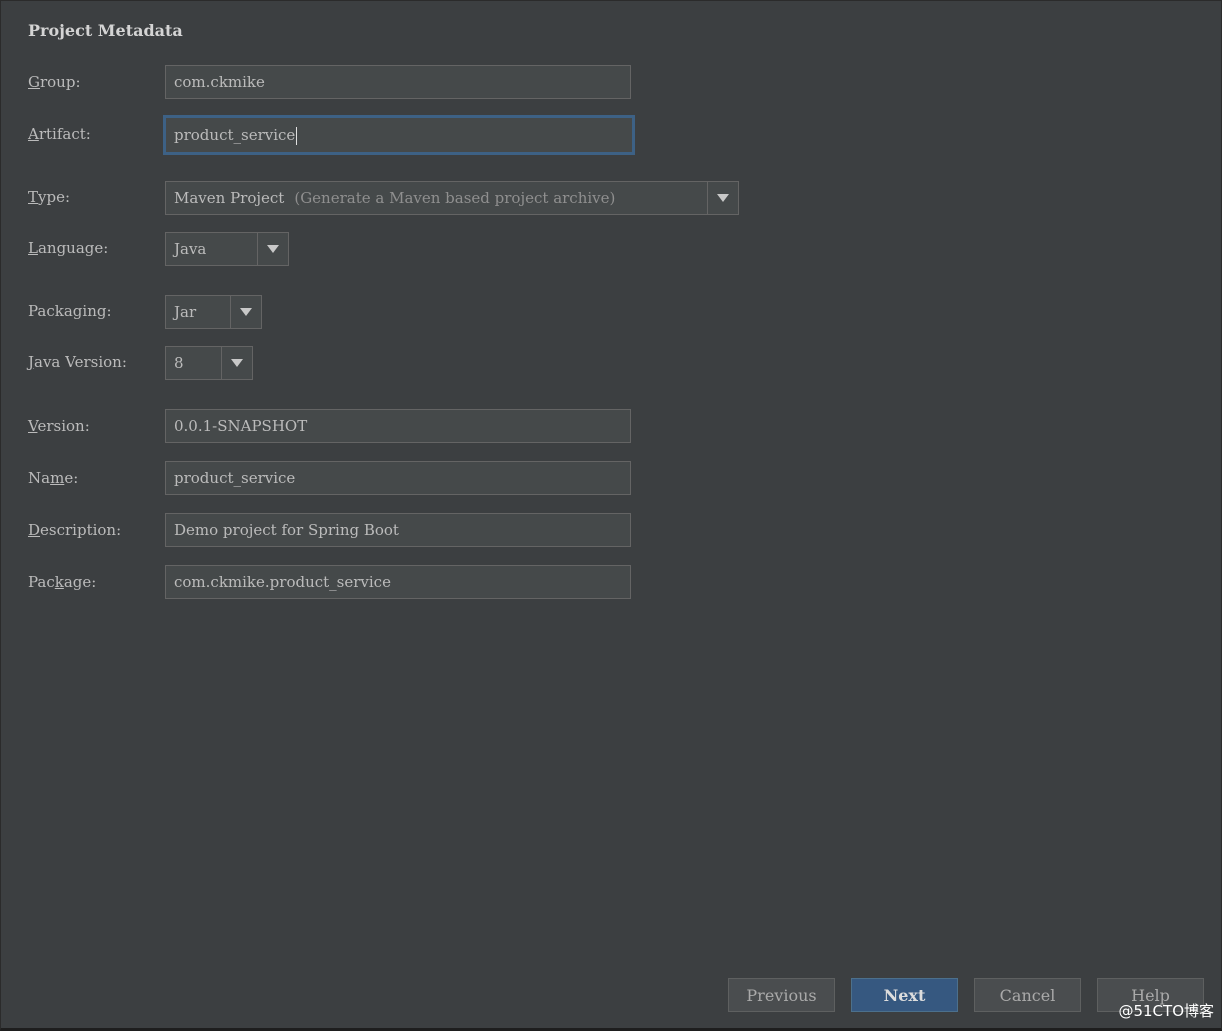  I want to click on packaging-dropdown: Jar, so click(213, 312).